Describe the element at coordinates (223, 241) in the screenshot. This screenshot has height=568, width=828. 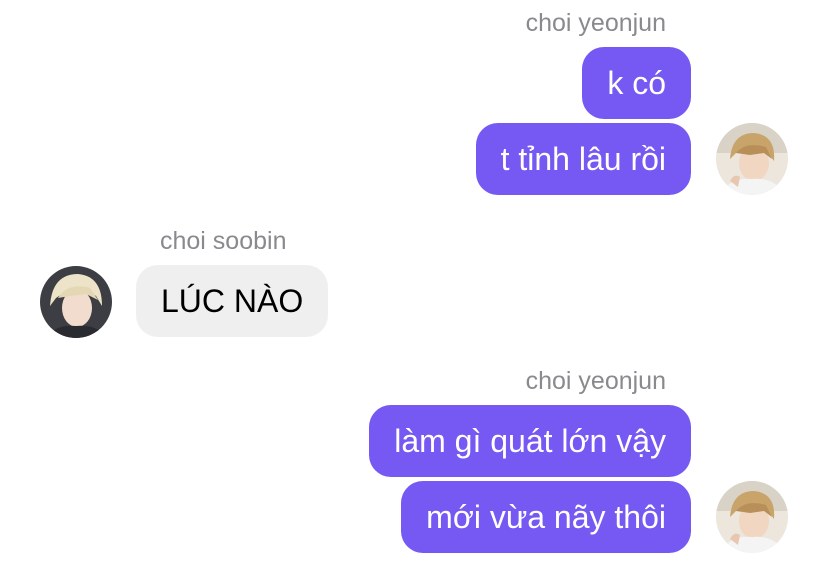
I see `sender-name: choi soobin` at that location.